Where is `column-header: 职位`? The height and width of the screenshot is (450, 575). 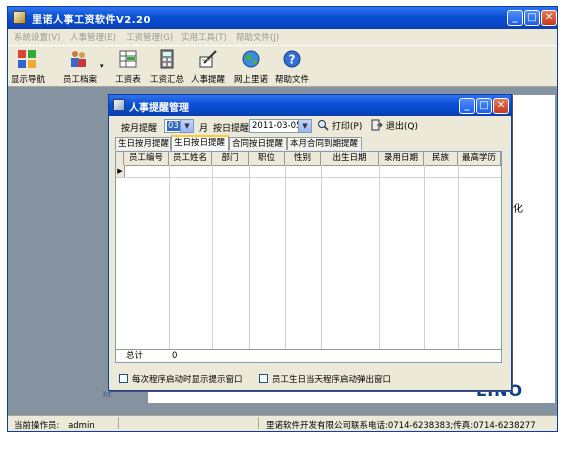 column-header: 职位 is located at coordinates (267, 158).